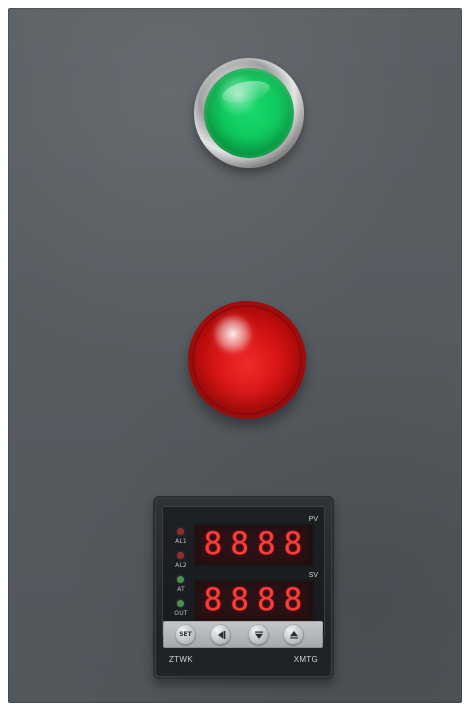  What do you see at coordinates (180, 603) in the screenshot?
I see `out-led` at bounding box center [180, 603].